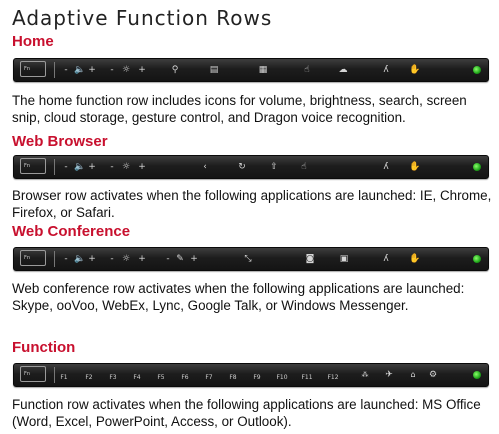 The width and height of the screenshot is (499, 434). What do you see at coordinates (282, 378) in the screenshot?
I see `f10-key: F10` at bounding box center [282, 378].